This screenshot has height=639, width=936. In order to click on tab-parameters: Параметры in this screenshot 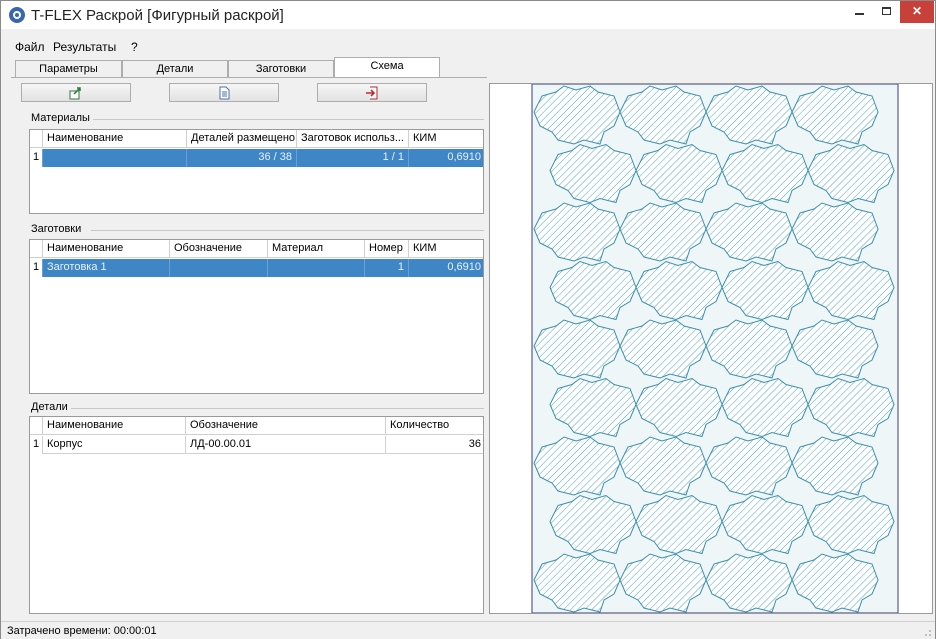, I will do `click(68, 69)`.